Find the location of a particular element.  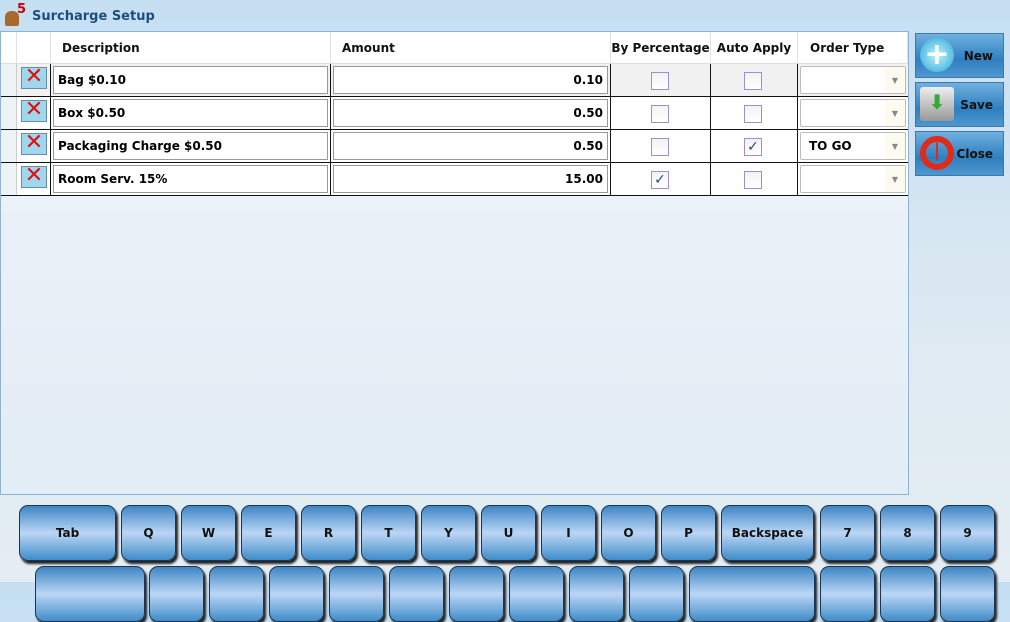

amount-cell: 15.00 is located at coordinates (471, 179).